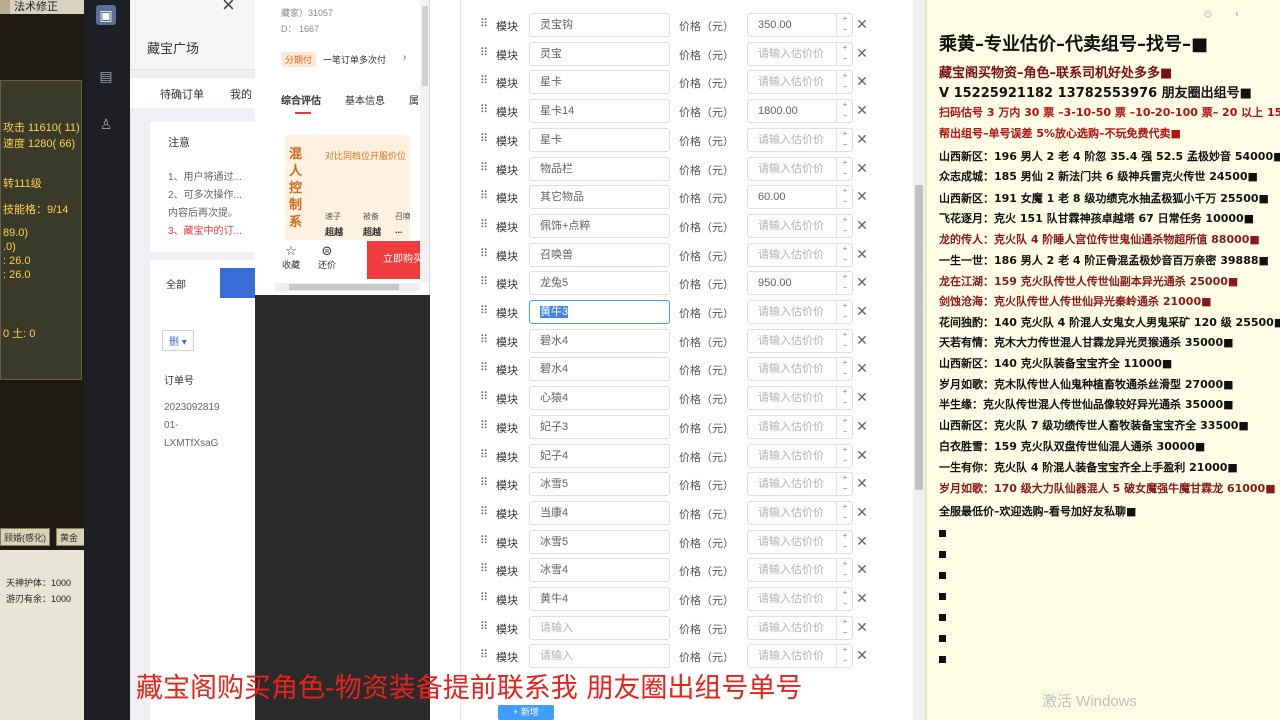 Image resolution: width=1280 pixels, height=720 pixels. What do you see at coordinates (228, 9) in the screenshot?
I see `close-icon: ×` at bounding box center [228, 9].